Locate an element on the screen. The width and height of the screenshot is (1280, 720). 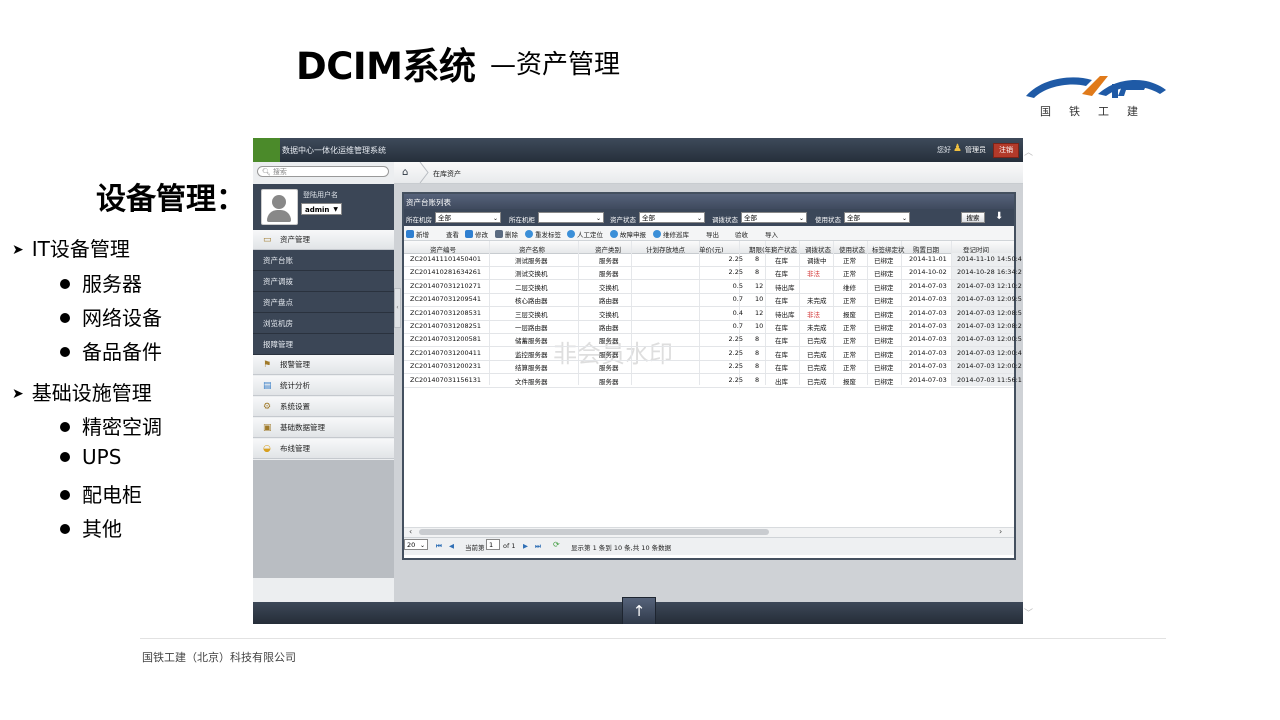
cell-asset-name: 监控服务器 is located at coordinates (531, 354).